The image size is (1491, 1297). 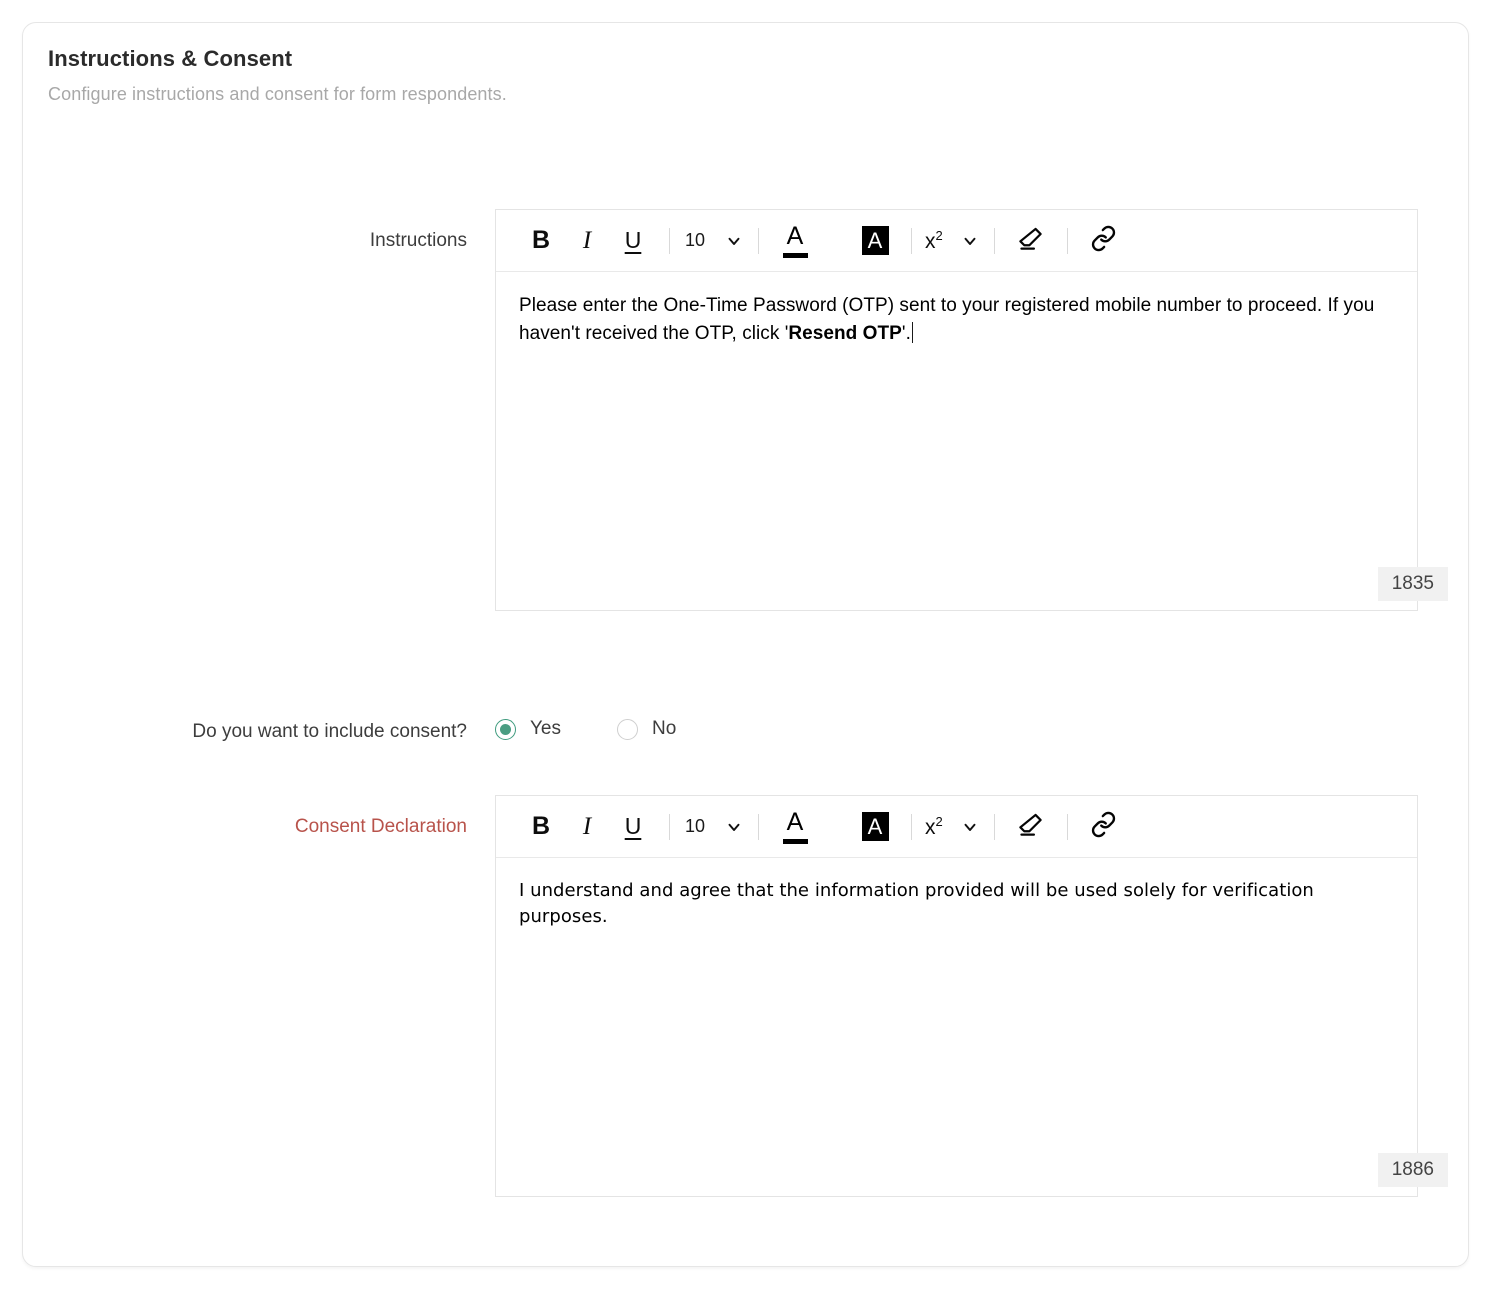 I want to click on consent-editor-toolbar: B I U 10 A A x2, so click(x=956, y=827).